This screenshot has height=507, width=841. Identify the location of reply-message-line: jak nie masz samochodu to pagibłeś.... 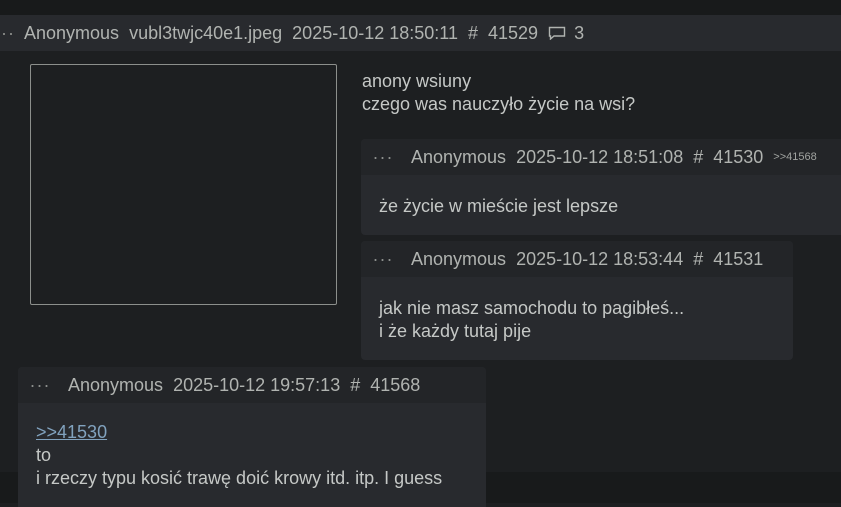
(532, 308).